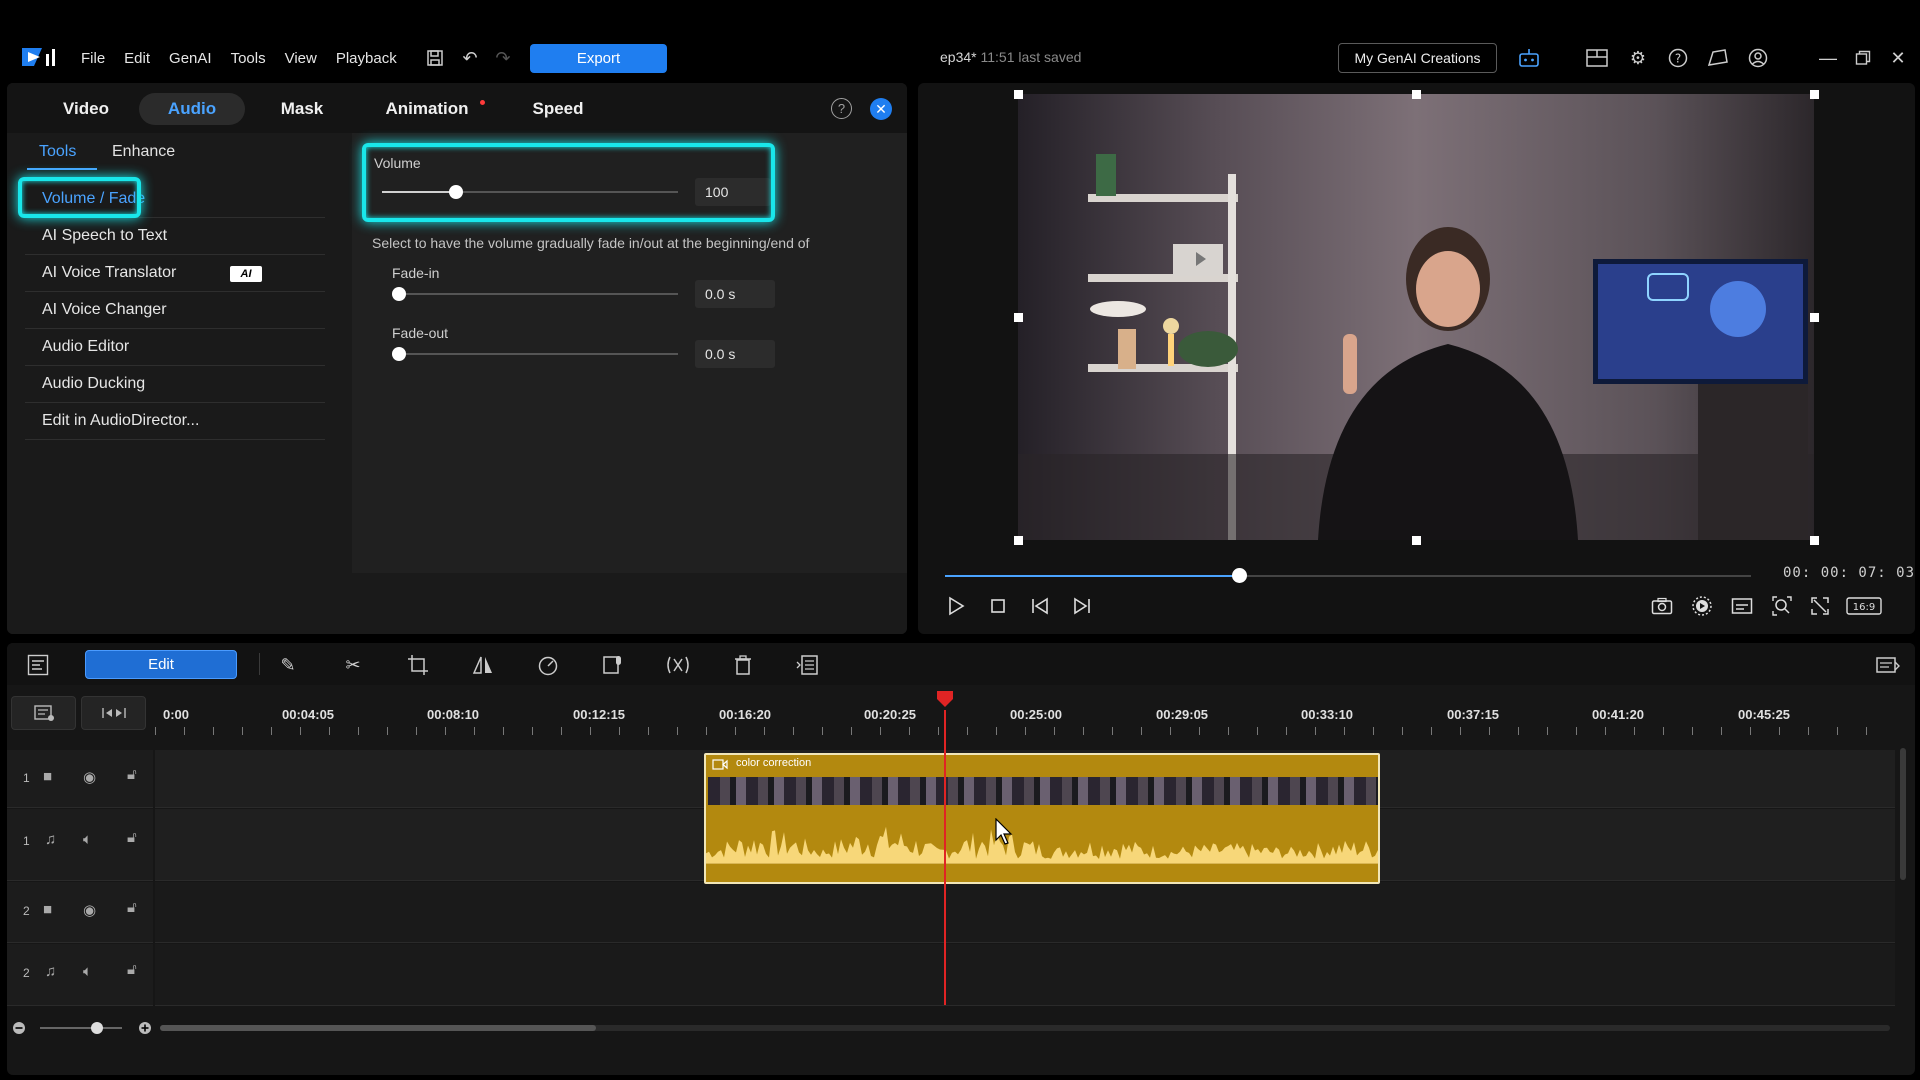  What do you see at coordinates (1888, 665) in the screenshot?
I see `timeline-settings-icon` at bounding box center [1888, 665].